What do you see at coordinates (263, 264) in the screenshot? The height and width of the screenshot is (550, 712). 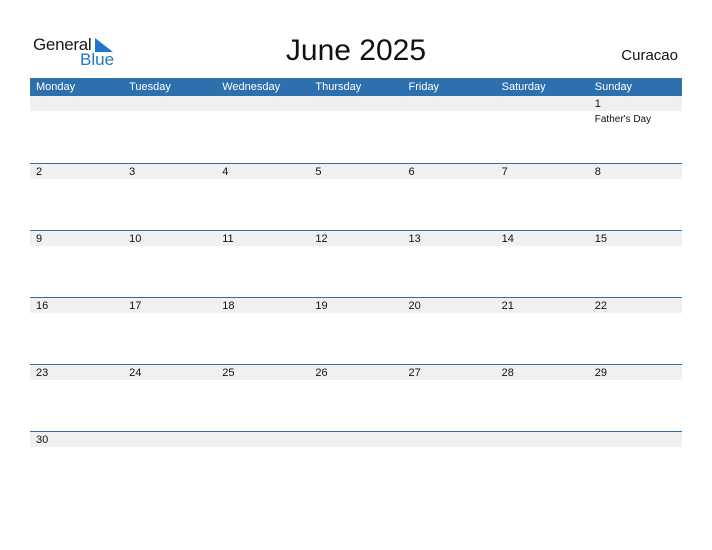 I see `day-cell: 11` at bounding box center [263, 264].